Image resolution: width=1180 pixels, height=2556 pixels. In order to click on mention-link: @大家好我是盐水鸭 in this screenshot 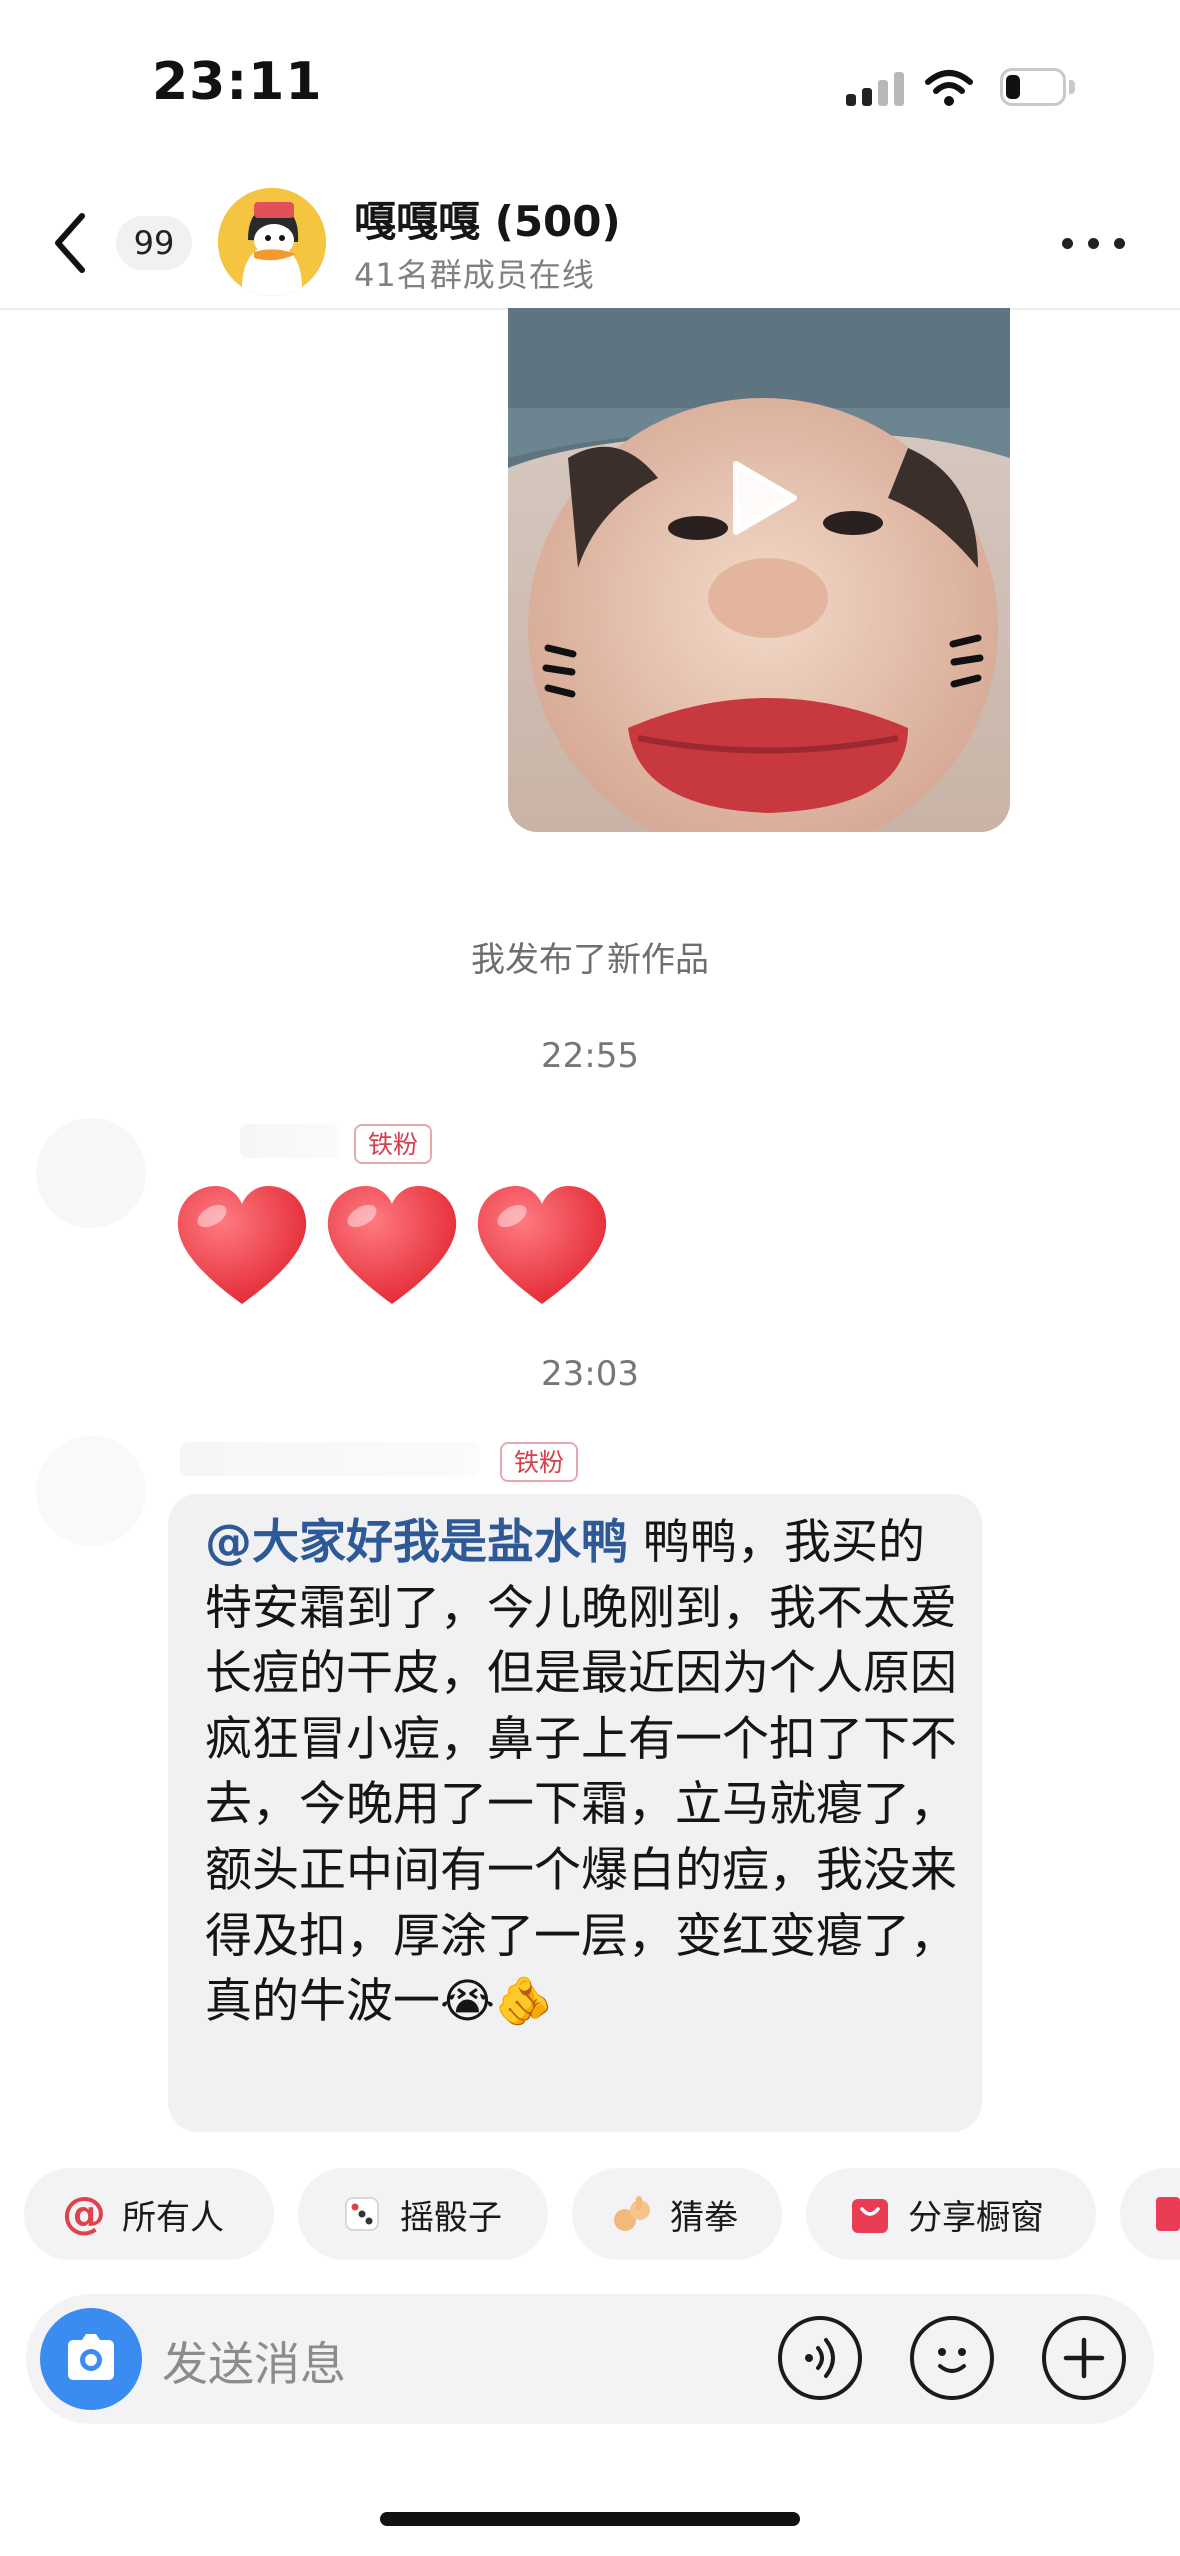, I will do `click(416, 1542)`.